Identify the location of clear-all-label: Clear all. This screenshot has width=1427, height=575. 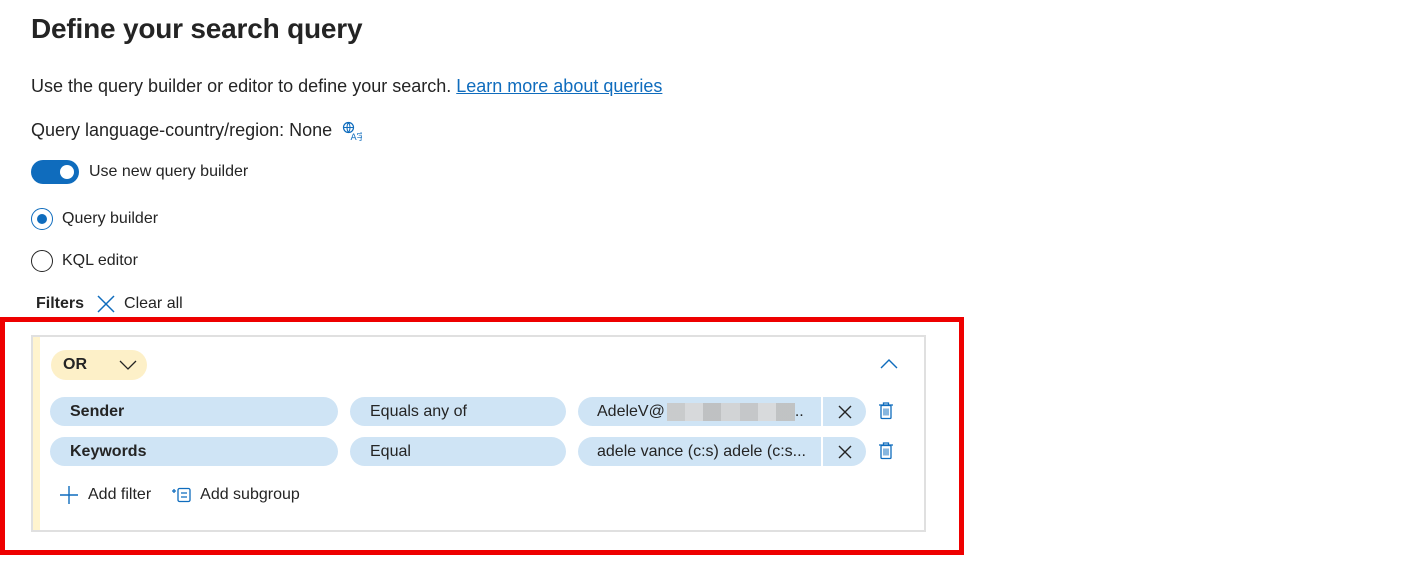
(153, 303).